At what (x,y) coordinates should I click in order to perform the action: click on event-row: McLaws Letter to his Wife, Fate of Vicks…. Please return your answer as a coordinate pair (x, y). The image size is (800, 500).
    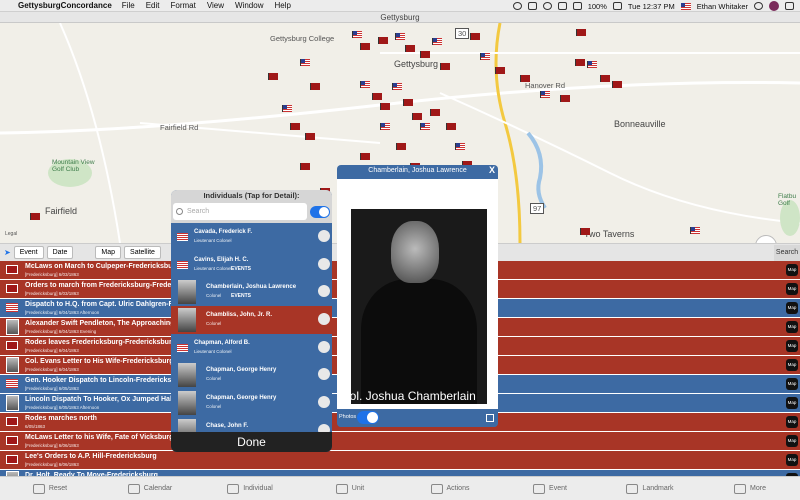
    Looking at the image, I should click on (400, 441).